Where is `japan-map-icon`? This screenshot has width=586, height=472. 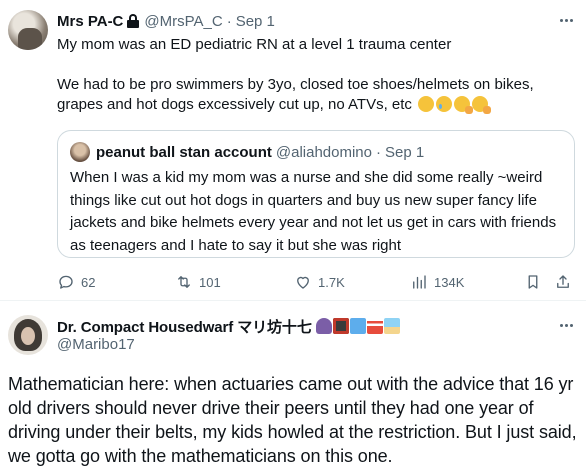 japan-map-icon is located at coordinates (357, 326).